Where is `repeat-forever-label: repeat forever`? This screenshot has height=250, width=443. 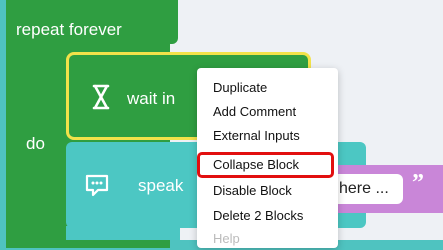
repeat-forever-label: repeat forever is located at coordinates (69, 29).